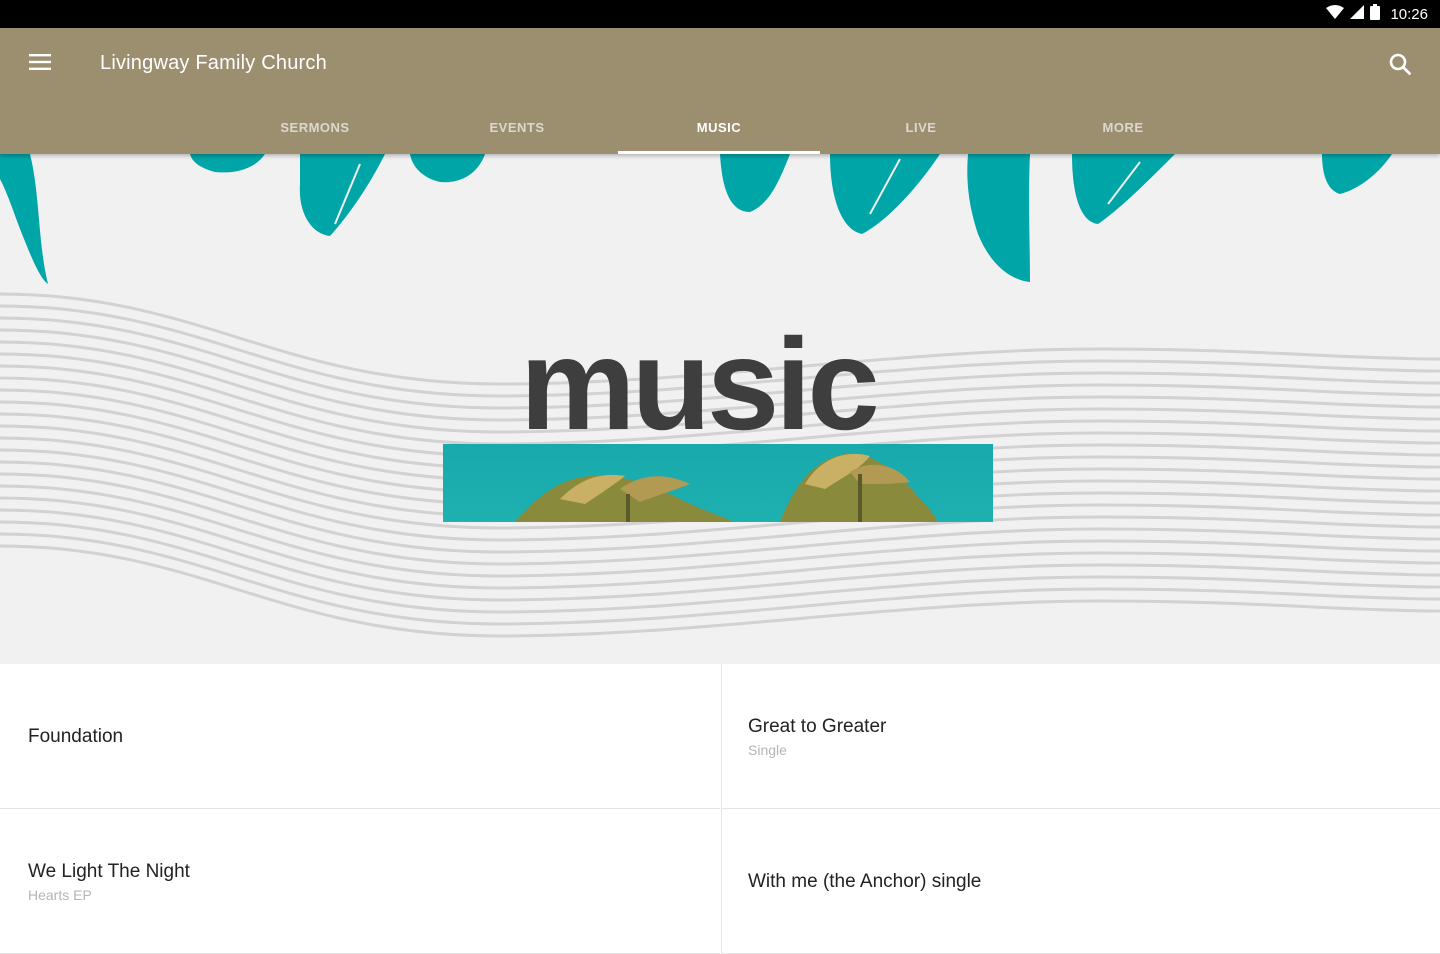 Image resolution: width=1440 pixels, height=954 pixels. I want to click on hero-title: music, so click(700, 384).